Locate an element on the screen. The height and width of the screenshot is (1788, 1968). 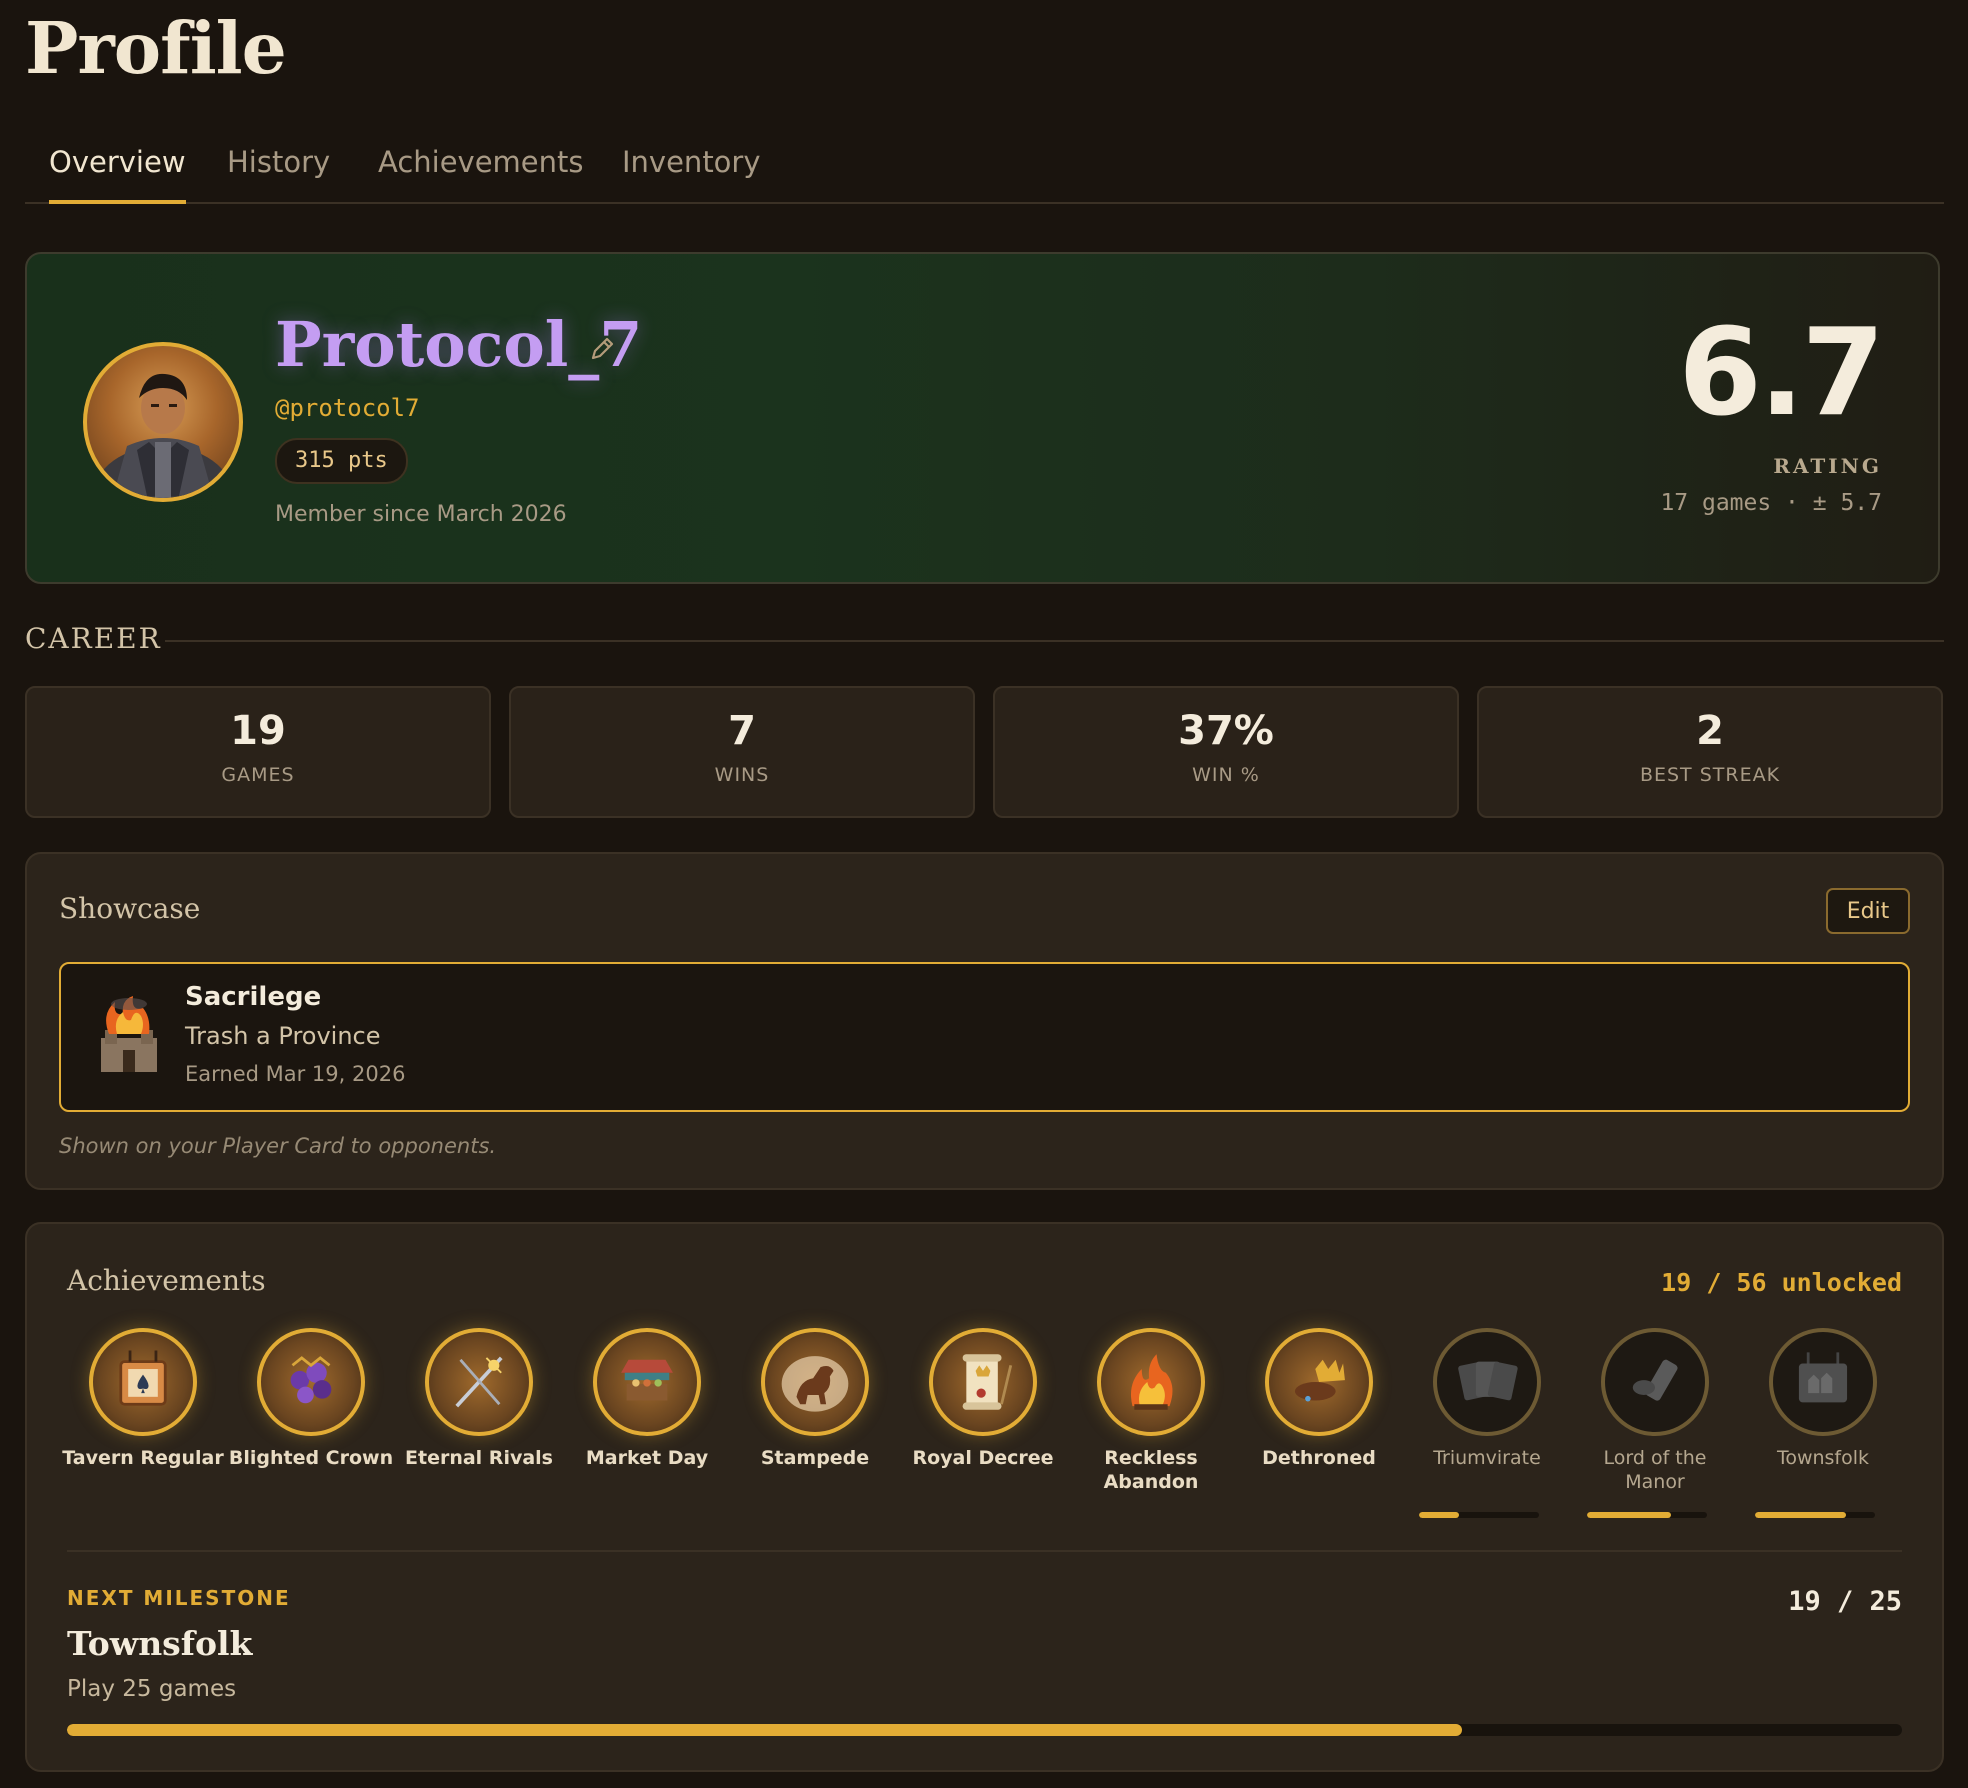
avatar is located at coordinates (163, 422).